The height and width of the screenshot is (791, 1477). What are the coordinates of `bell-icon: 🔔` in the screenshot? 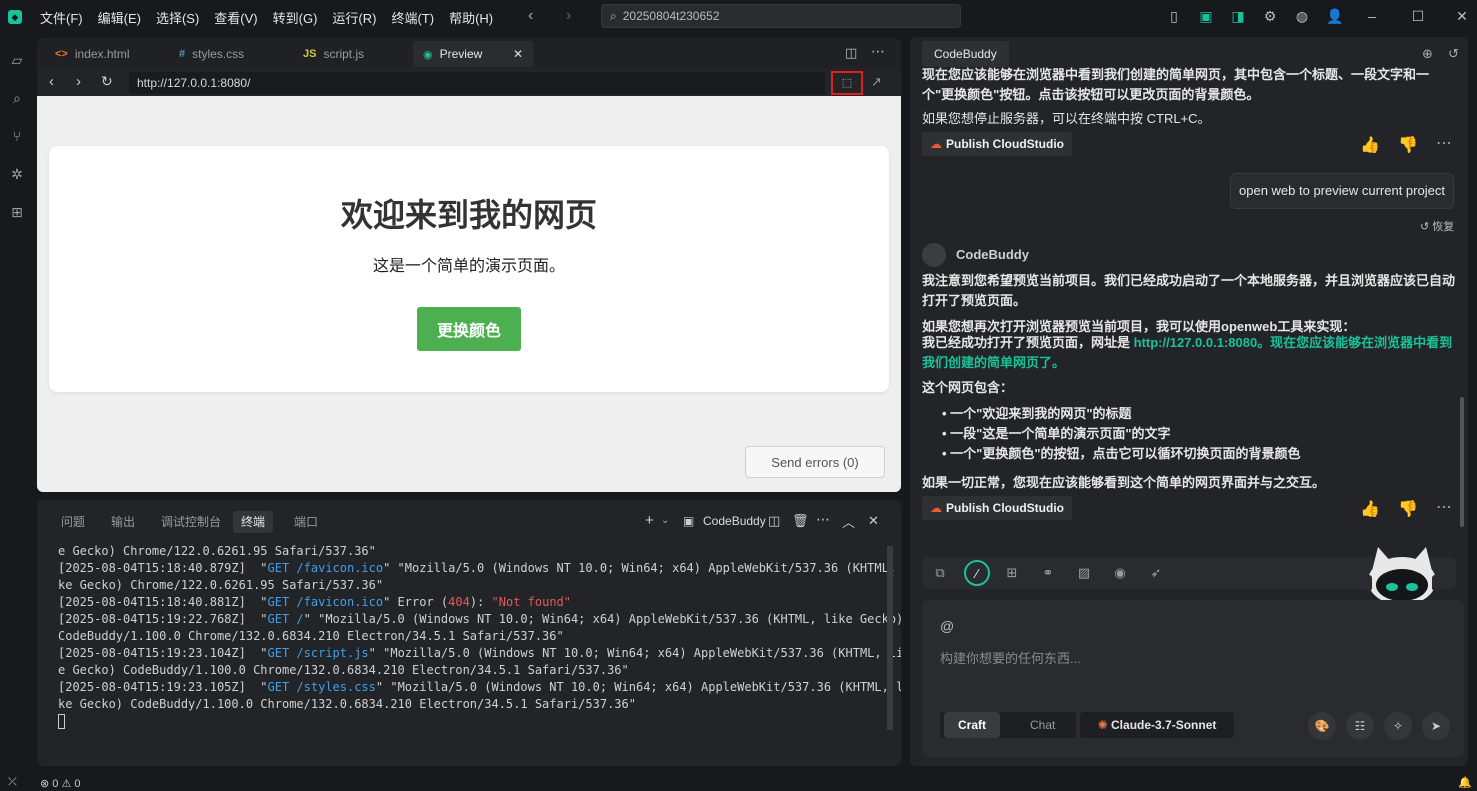 It's located at (1465, 782).